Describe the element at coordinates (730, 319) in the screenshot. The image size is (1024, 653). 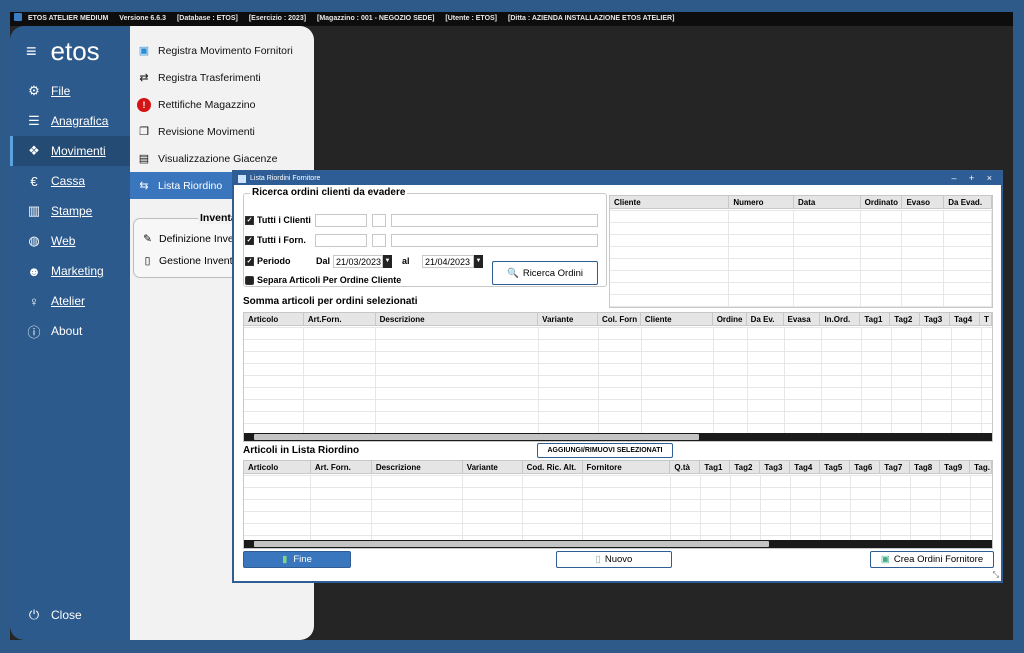
I see `column-header: Ordine` at that location.